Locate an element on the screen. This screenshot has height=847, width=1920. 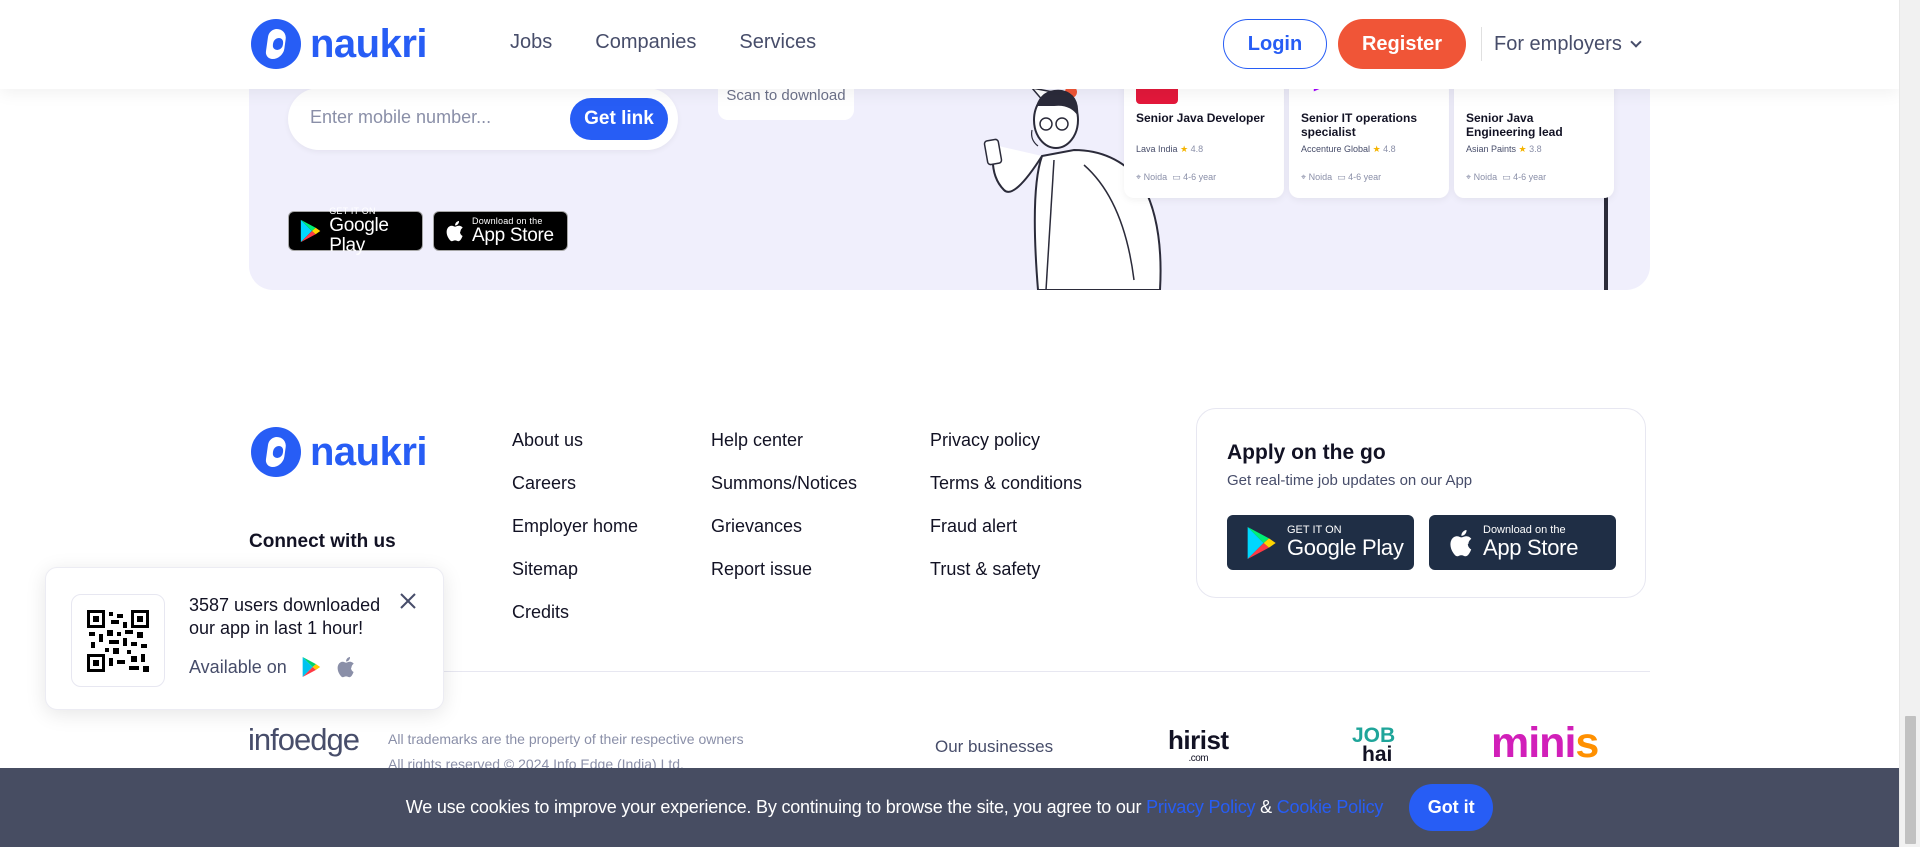
google-play-badge: GET IT ON Google Play is located at coordinates (355, 230).